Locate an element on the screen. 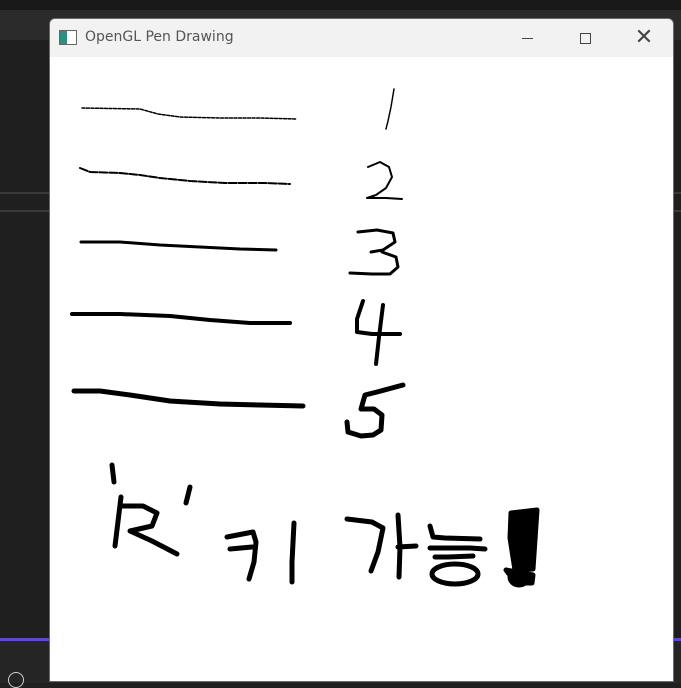  maximize-button is located at coordinates (585, 38).